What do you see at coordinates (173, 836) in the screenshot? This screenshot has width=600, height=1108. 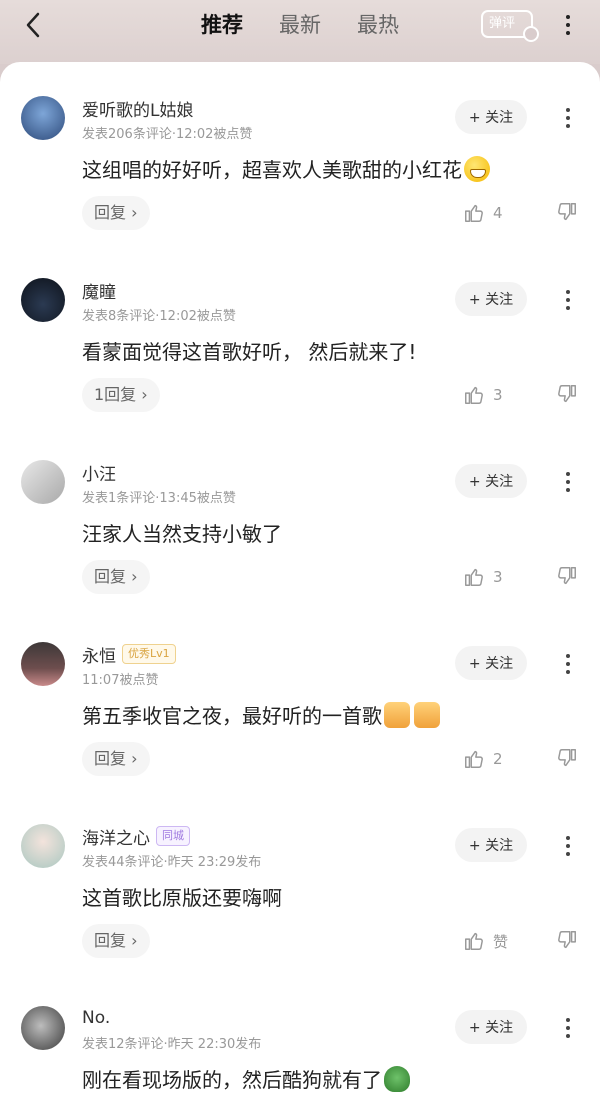 I see `location-badge: 同城` at bounding box center [173, 836].